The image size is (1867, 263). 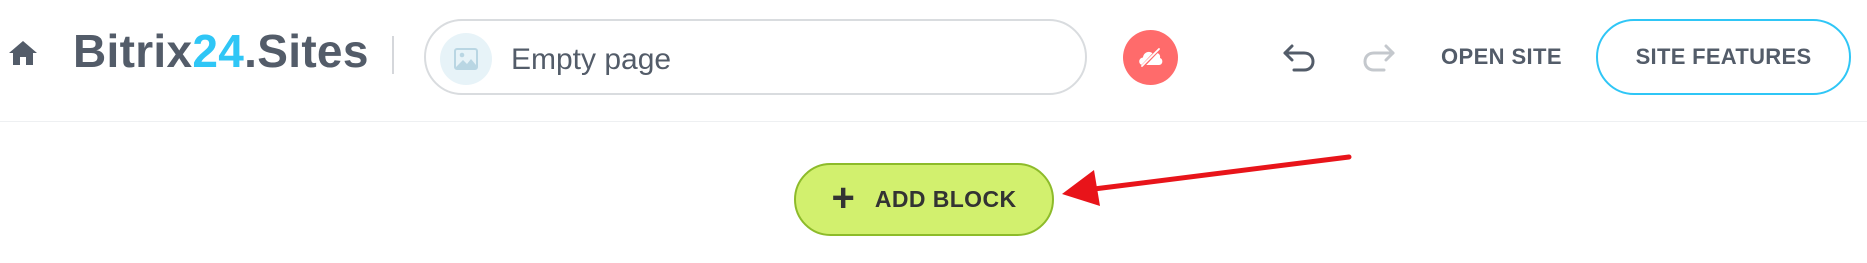 I want to click on header-divider, so click(x=393, y=55).